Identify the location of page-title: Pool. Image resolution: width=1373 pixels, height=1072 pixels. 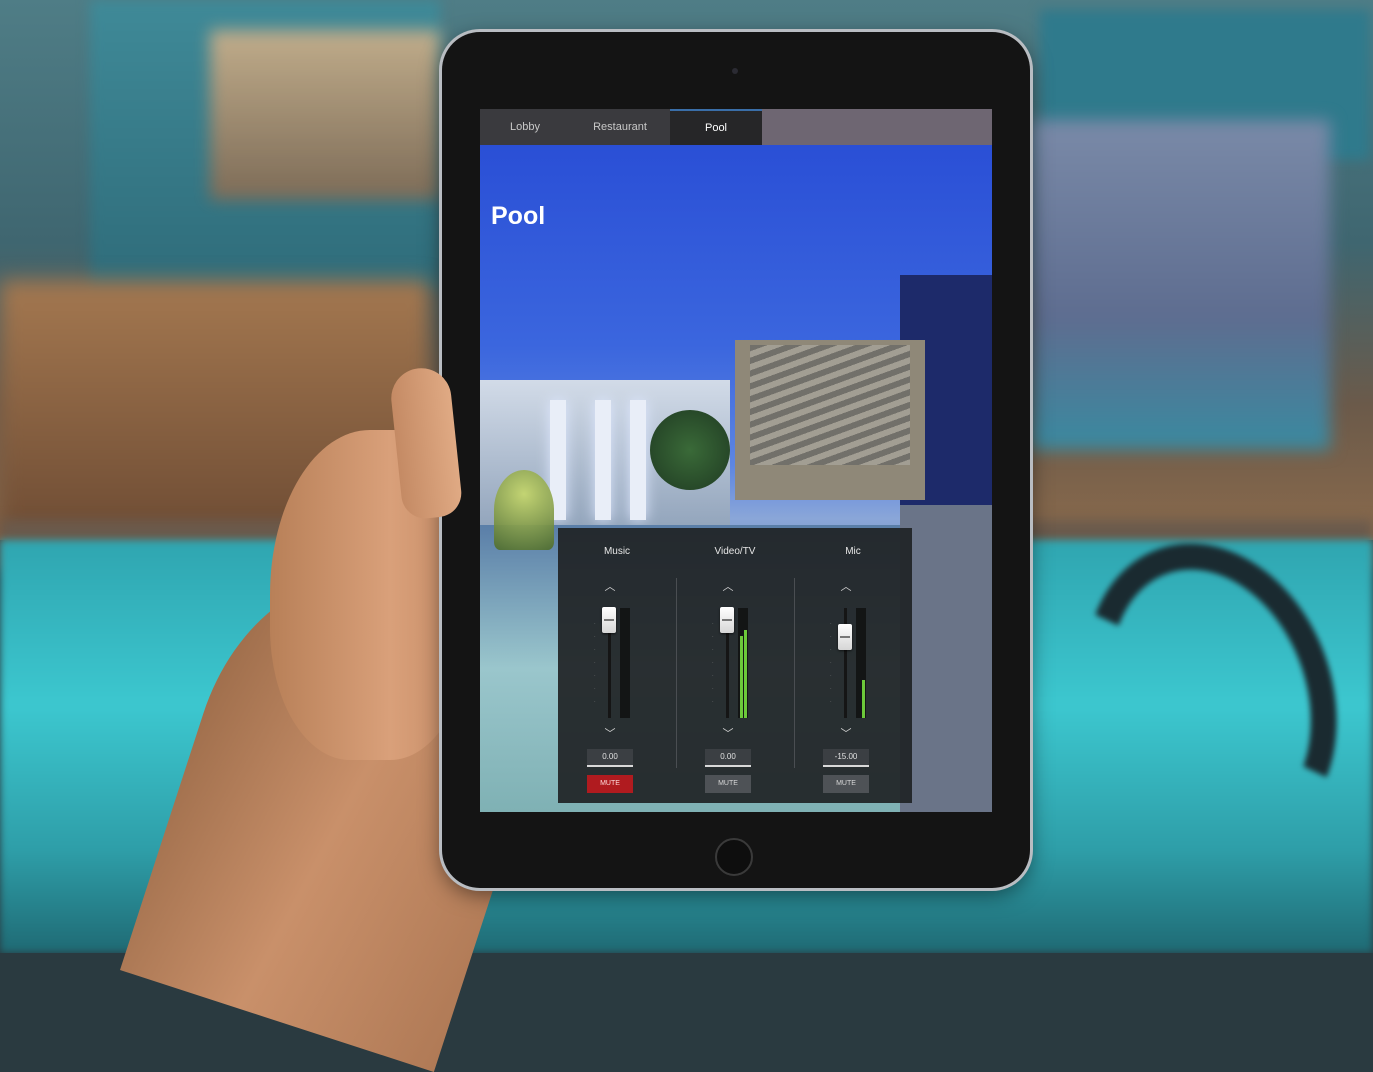
(518, 216).